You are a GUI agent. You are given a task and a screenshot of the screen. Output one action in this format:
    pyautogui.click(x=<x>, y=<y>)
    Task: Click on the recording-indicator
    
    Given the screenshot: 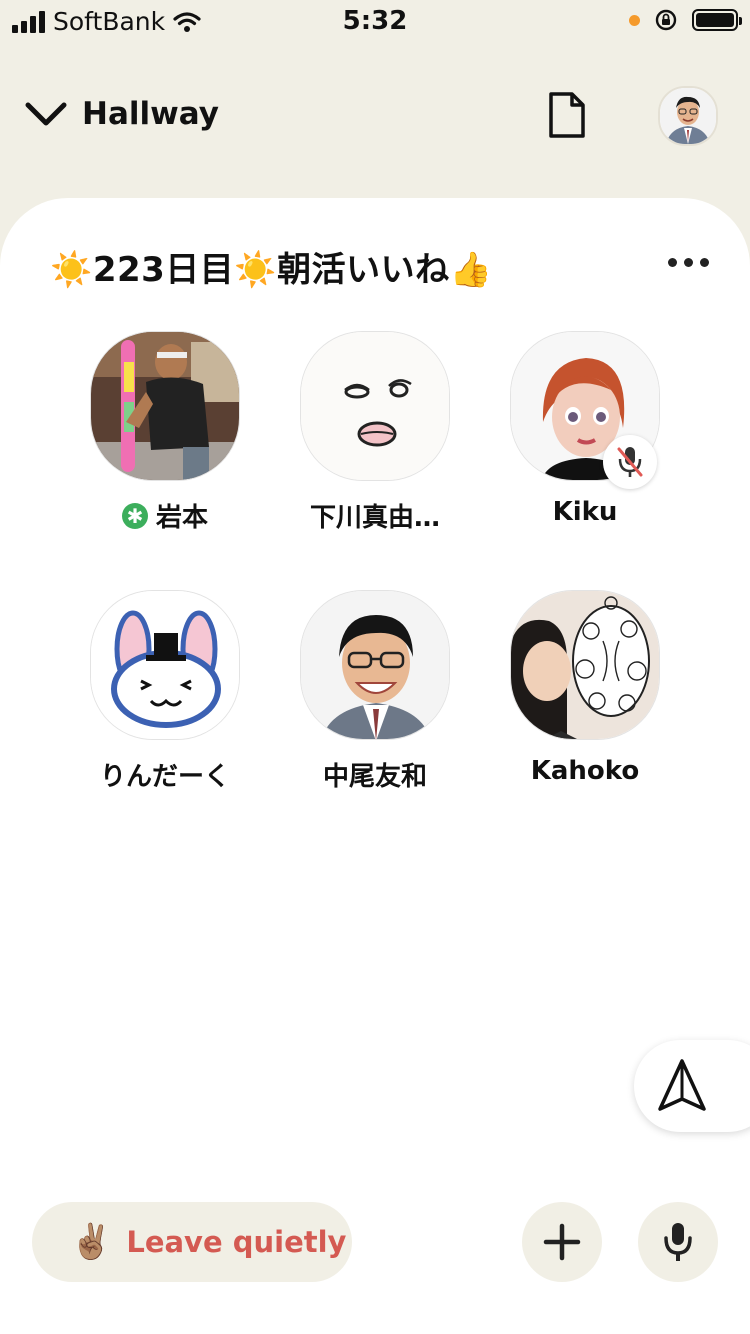 What is the action you would take?
    pyautogui.click(x=634, y=20)
    